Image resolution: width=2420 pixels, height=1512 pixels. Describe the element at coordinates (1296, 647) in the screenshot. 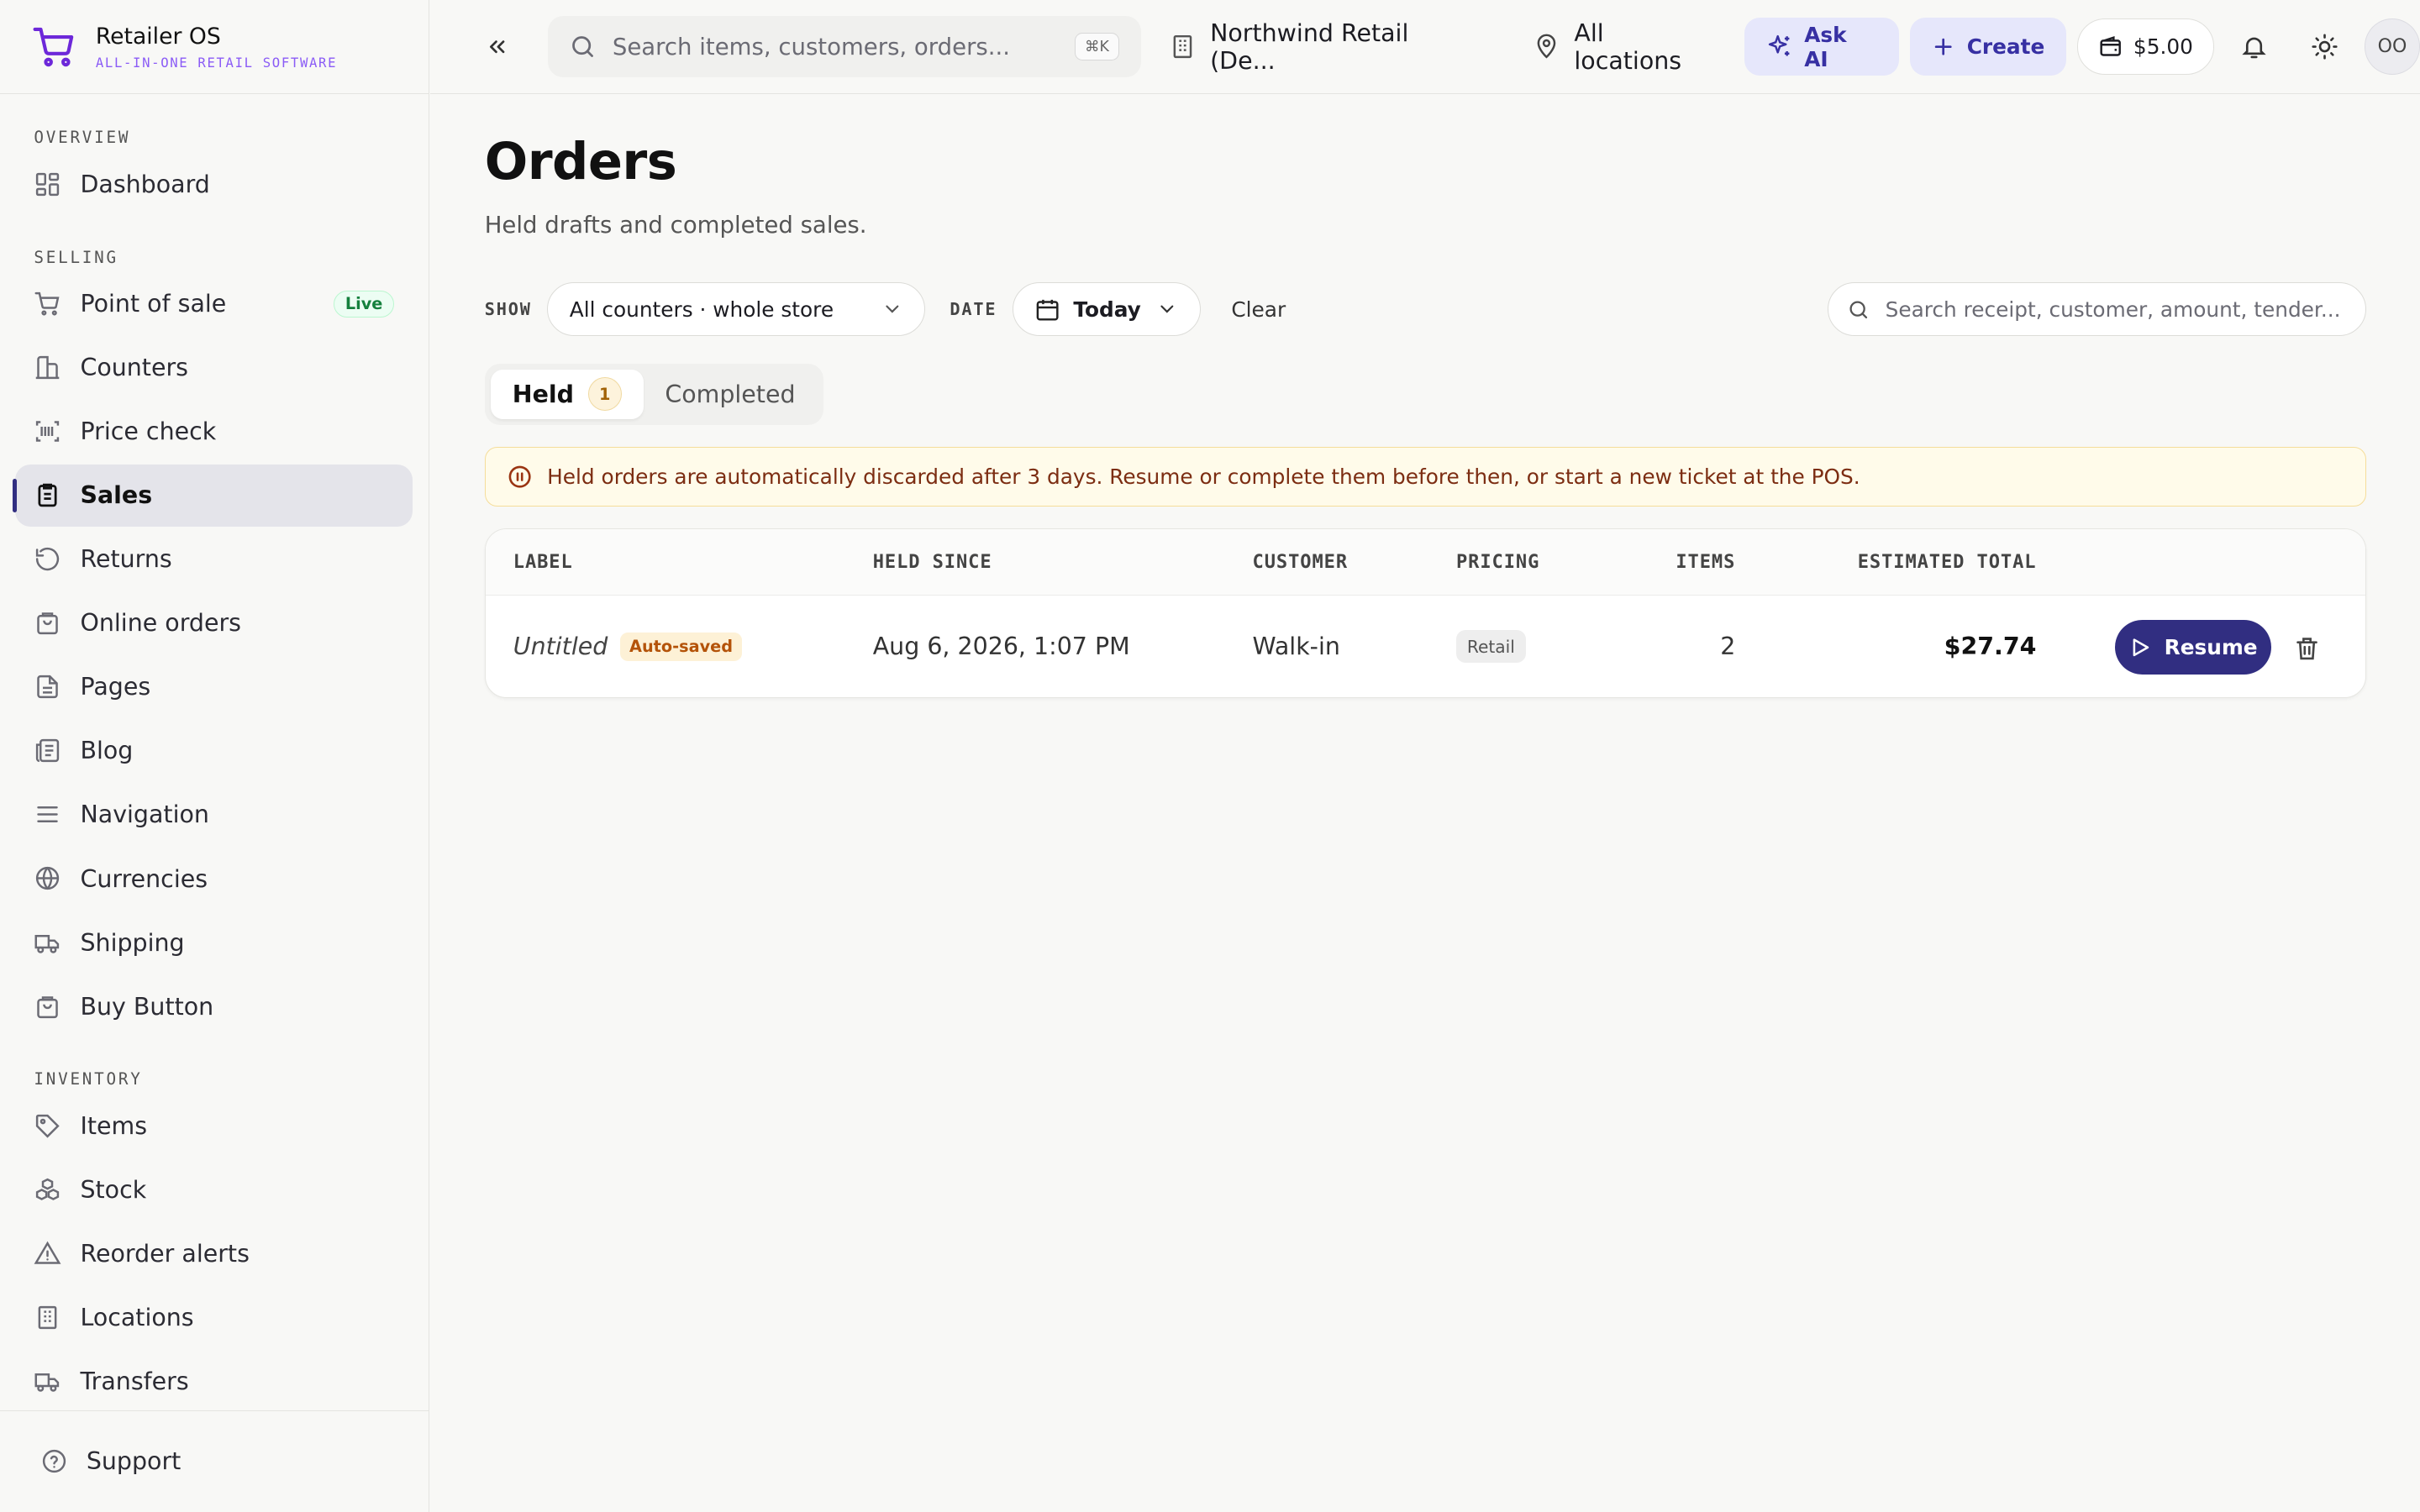

I see `customer-cell: Walk-in` at that location.